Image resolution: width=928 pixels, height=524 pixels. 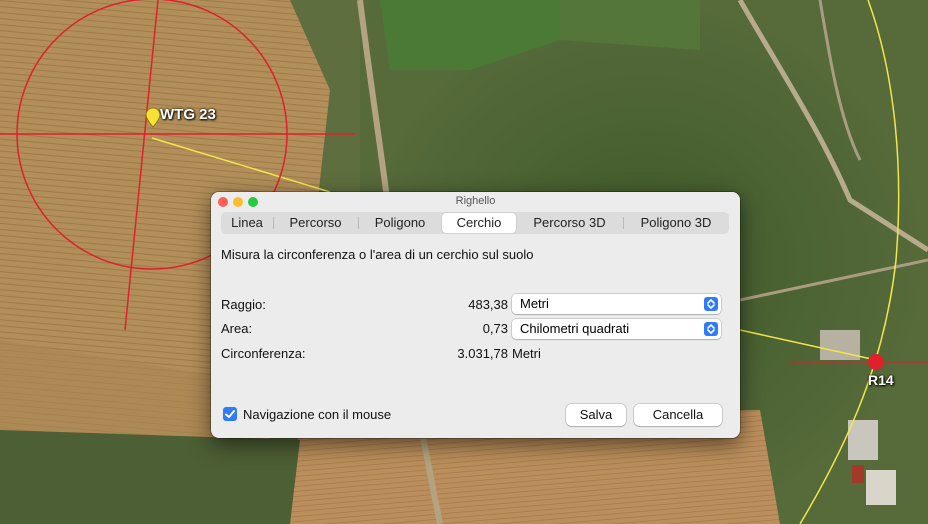 I want to click on radius-unit-value: Metri, so click(x=534, y=303).